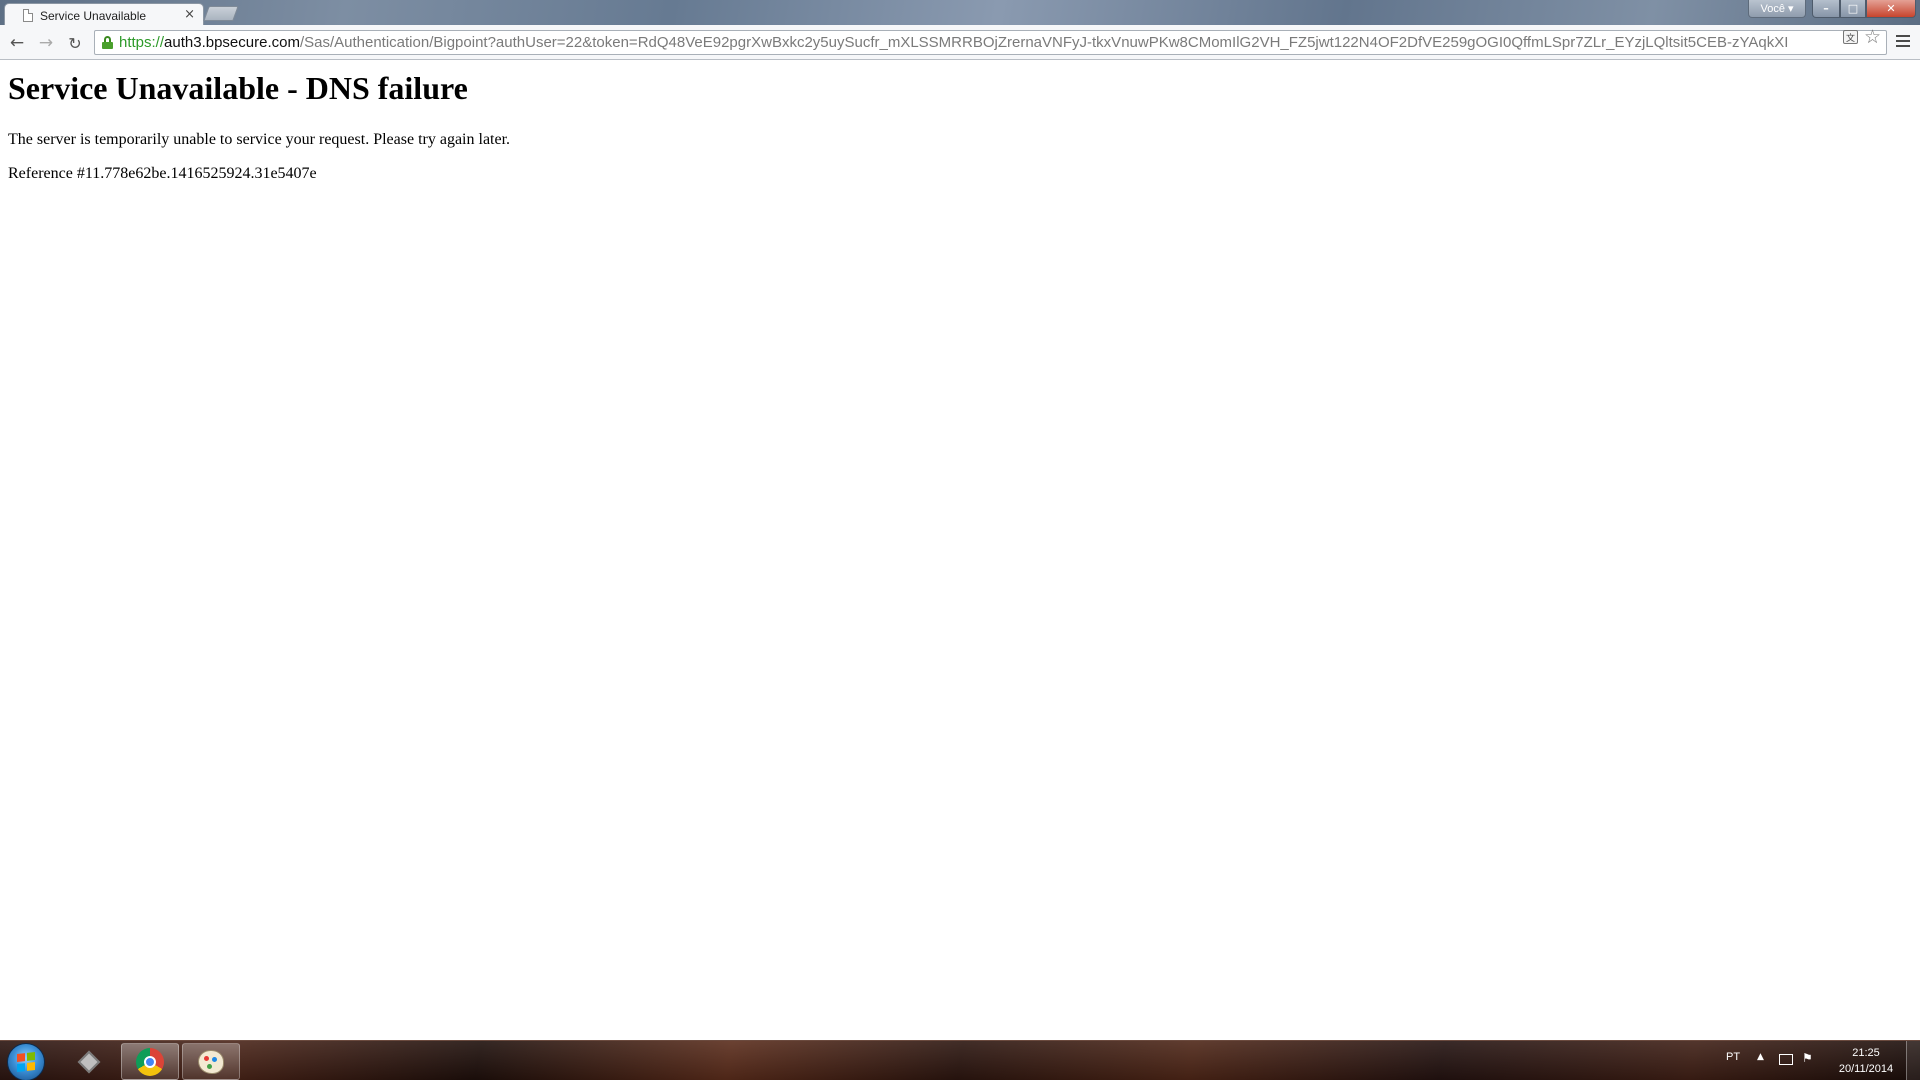  I want to click on url-host: auth3.bpsecure.com, so click(232, 42).